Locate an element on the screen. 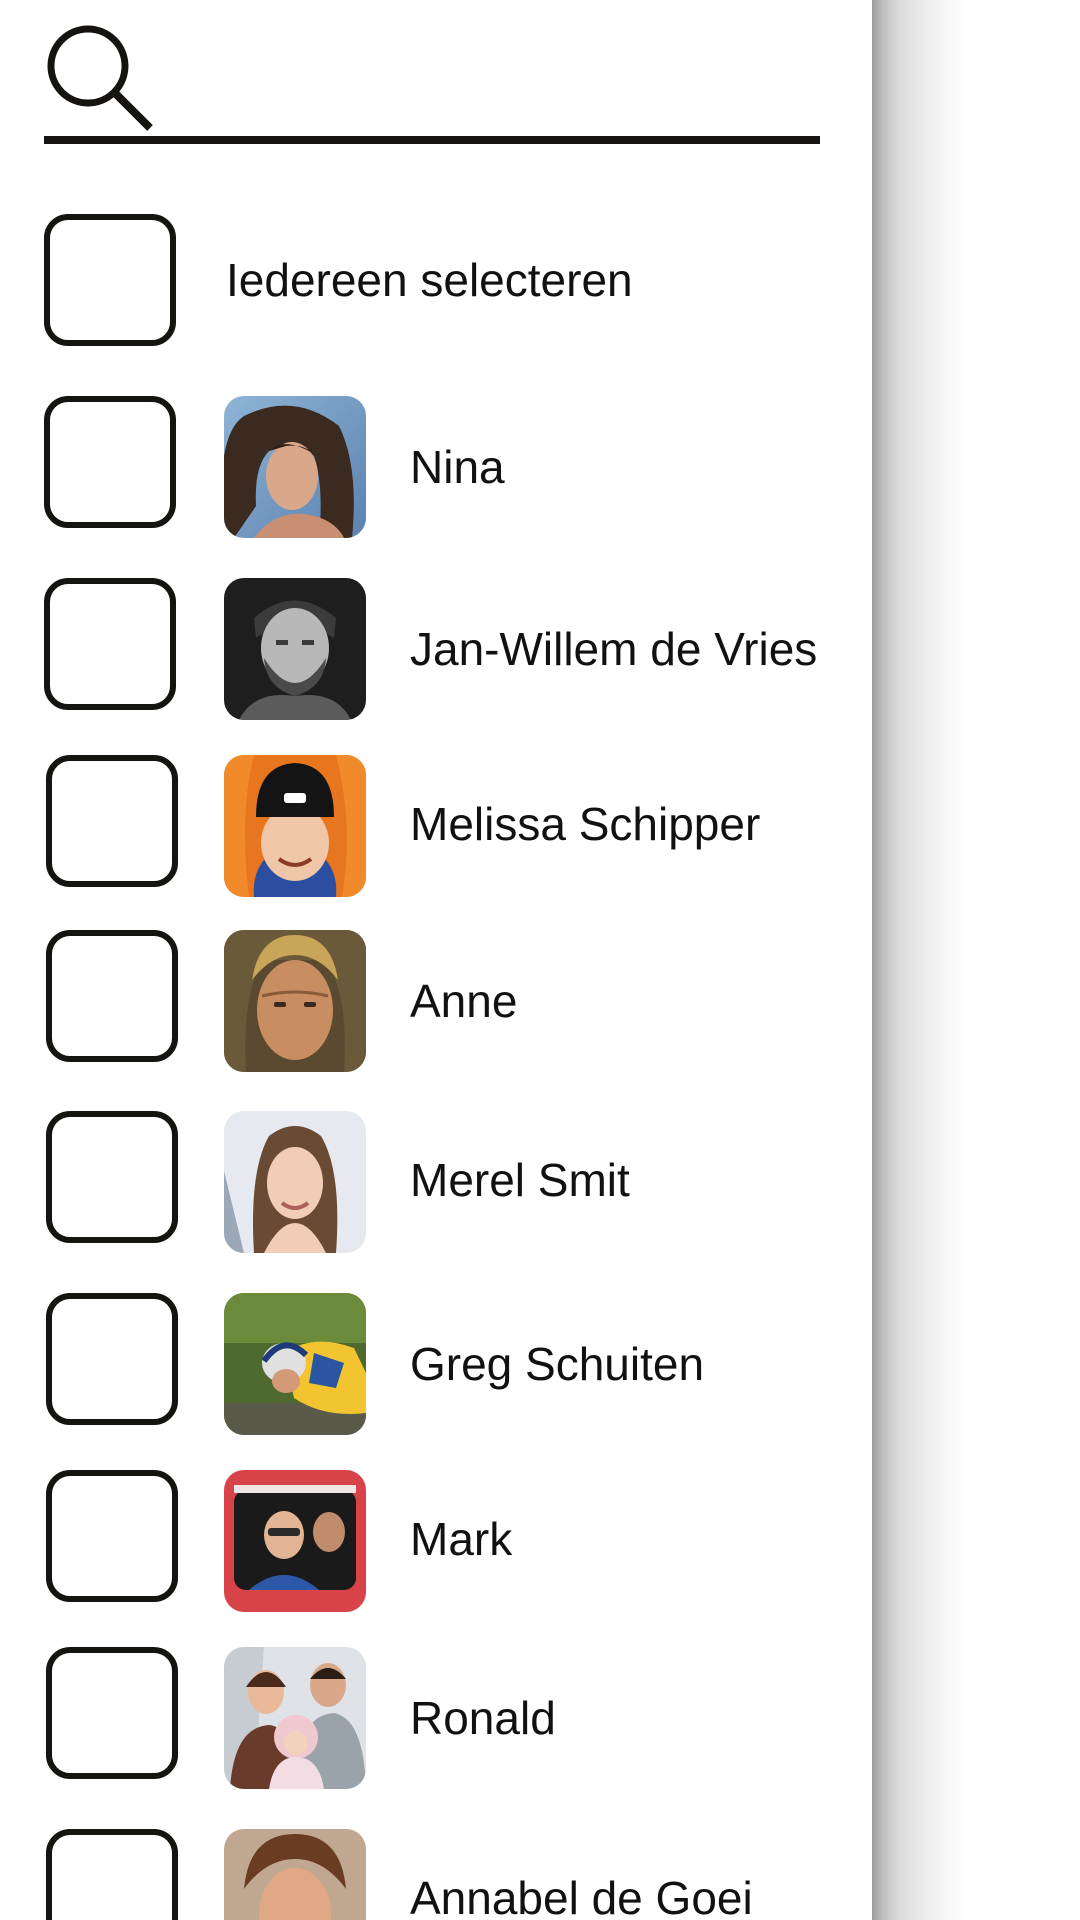 Image resolution: width=1080 pixels, height=1920 pixels. search-bar is located at coordinates (432, 82).